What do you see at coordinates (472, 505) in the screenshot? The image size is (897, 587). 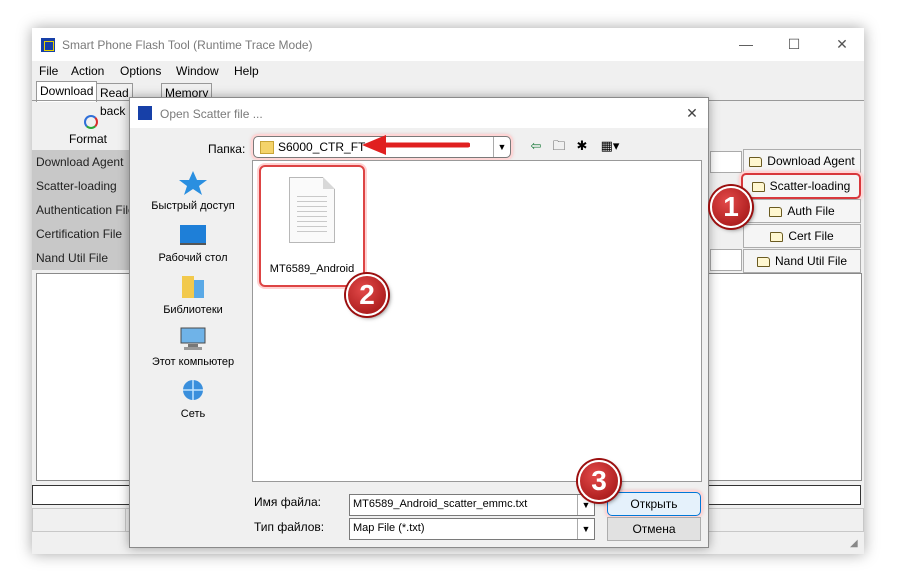 I see `filename-input: MT6589_Android_scatter_emmc.txt ▼` at bounding box center [472, 505].